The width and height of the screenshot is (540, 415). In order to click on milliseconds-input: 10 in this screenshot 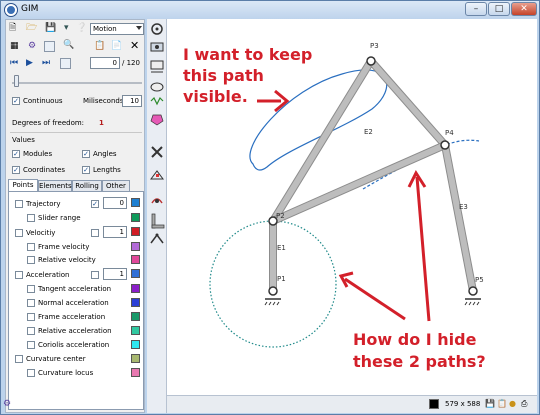, I will do `click(132, 101)`.